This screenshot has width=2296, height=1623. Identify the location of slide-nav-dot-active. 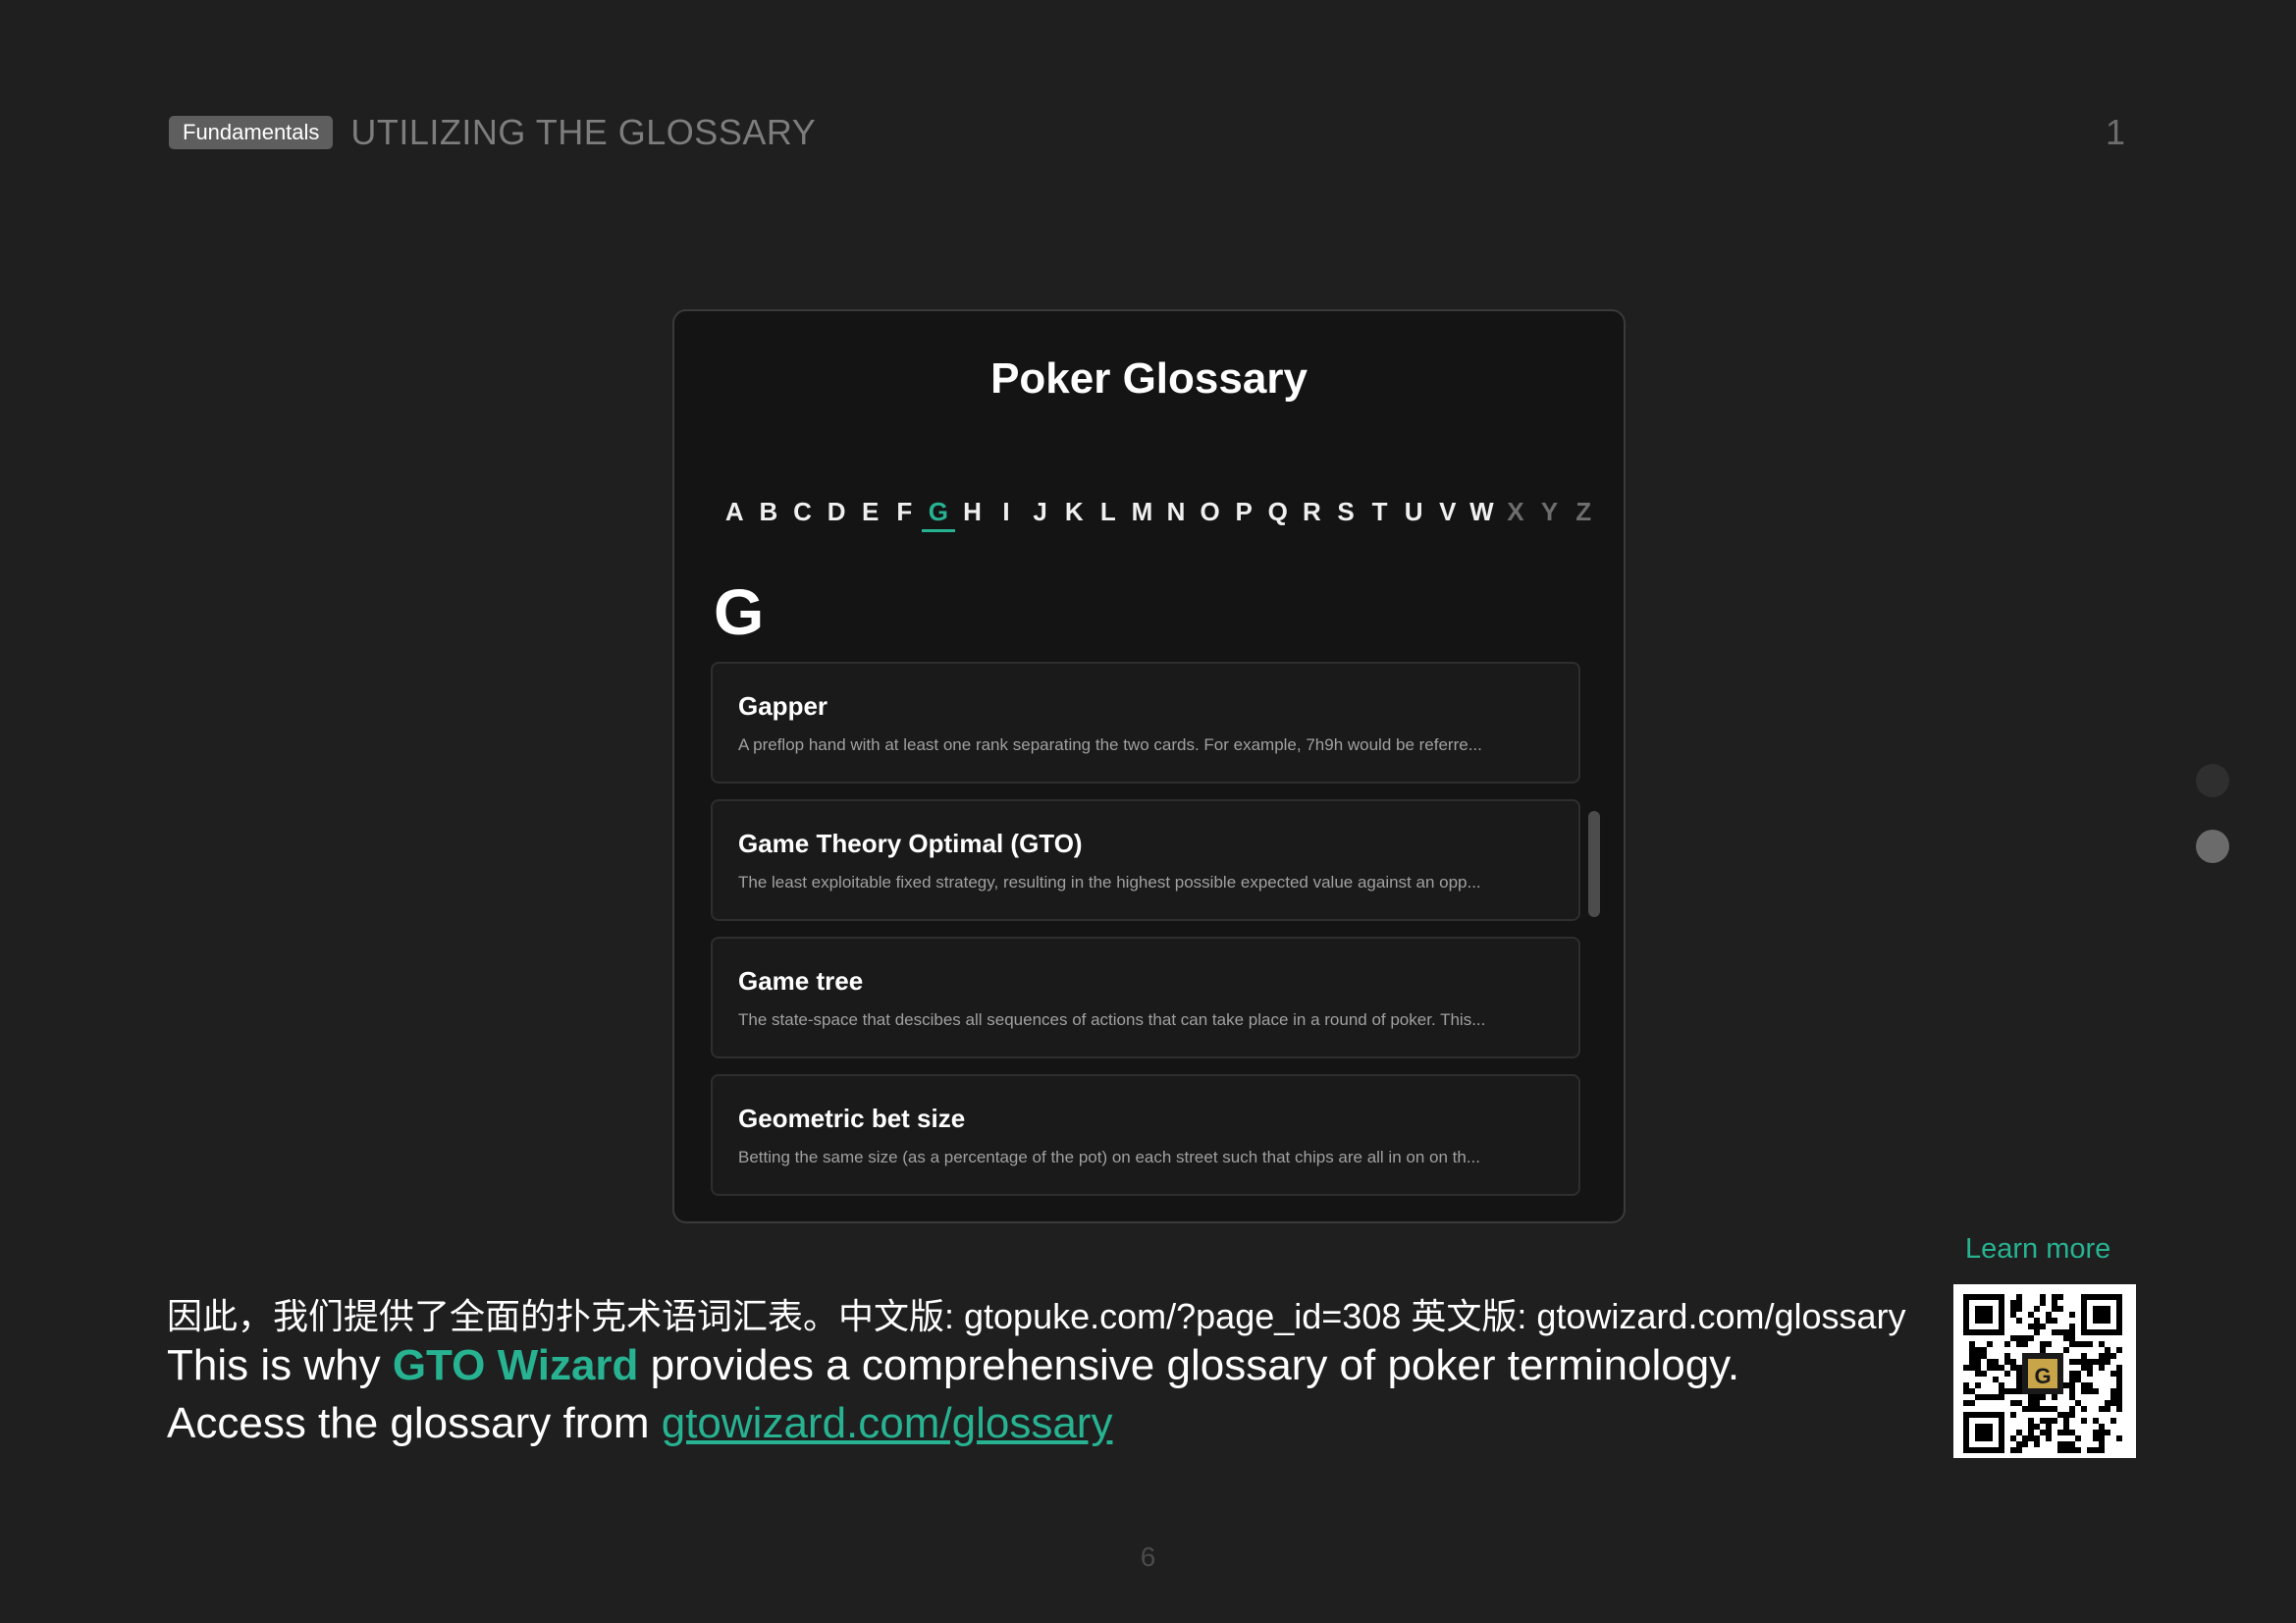
(2213, 846).